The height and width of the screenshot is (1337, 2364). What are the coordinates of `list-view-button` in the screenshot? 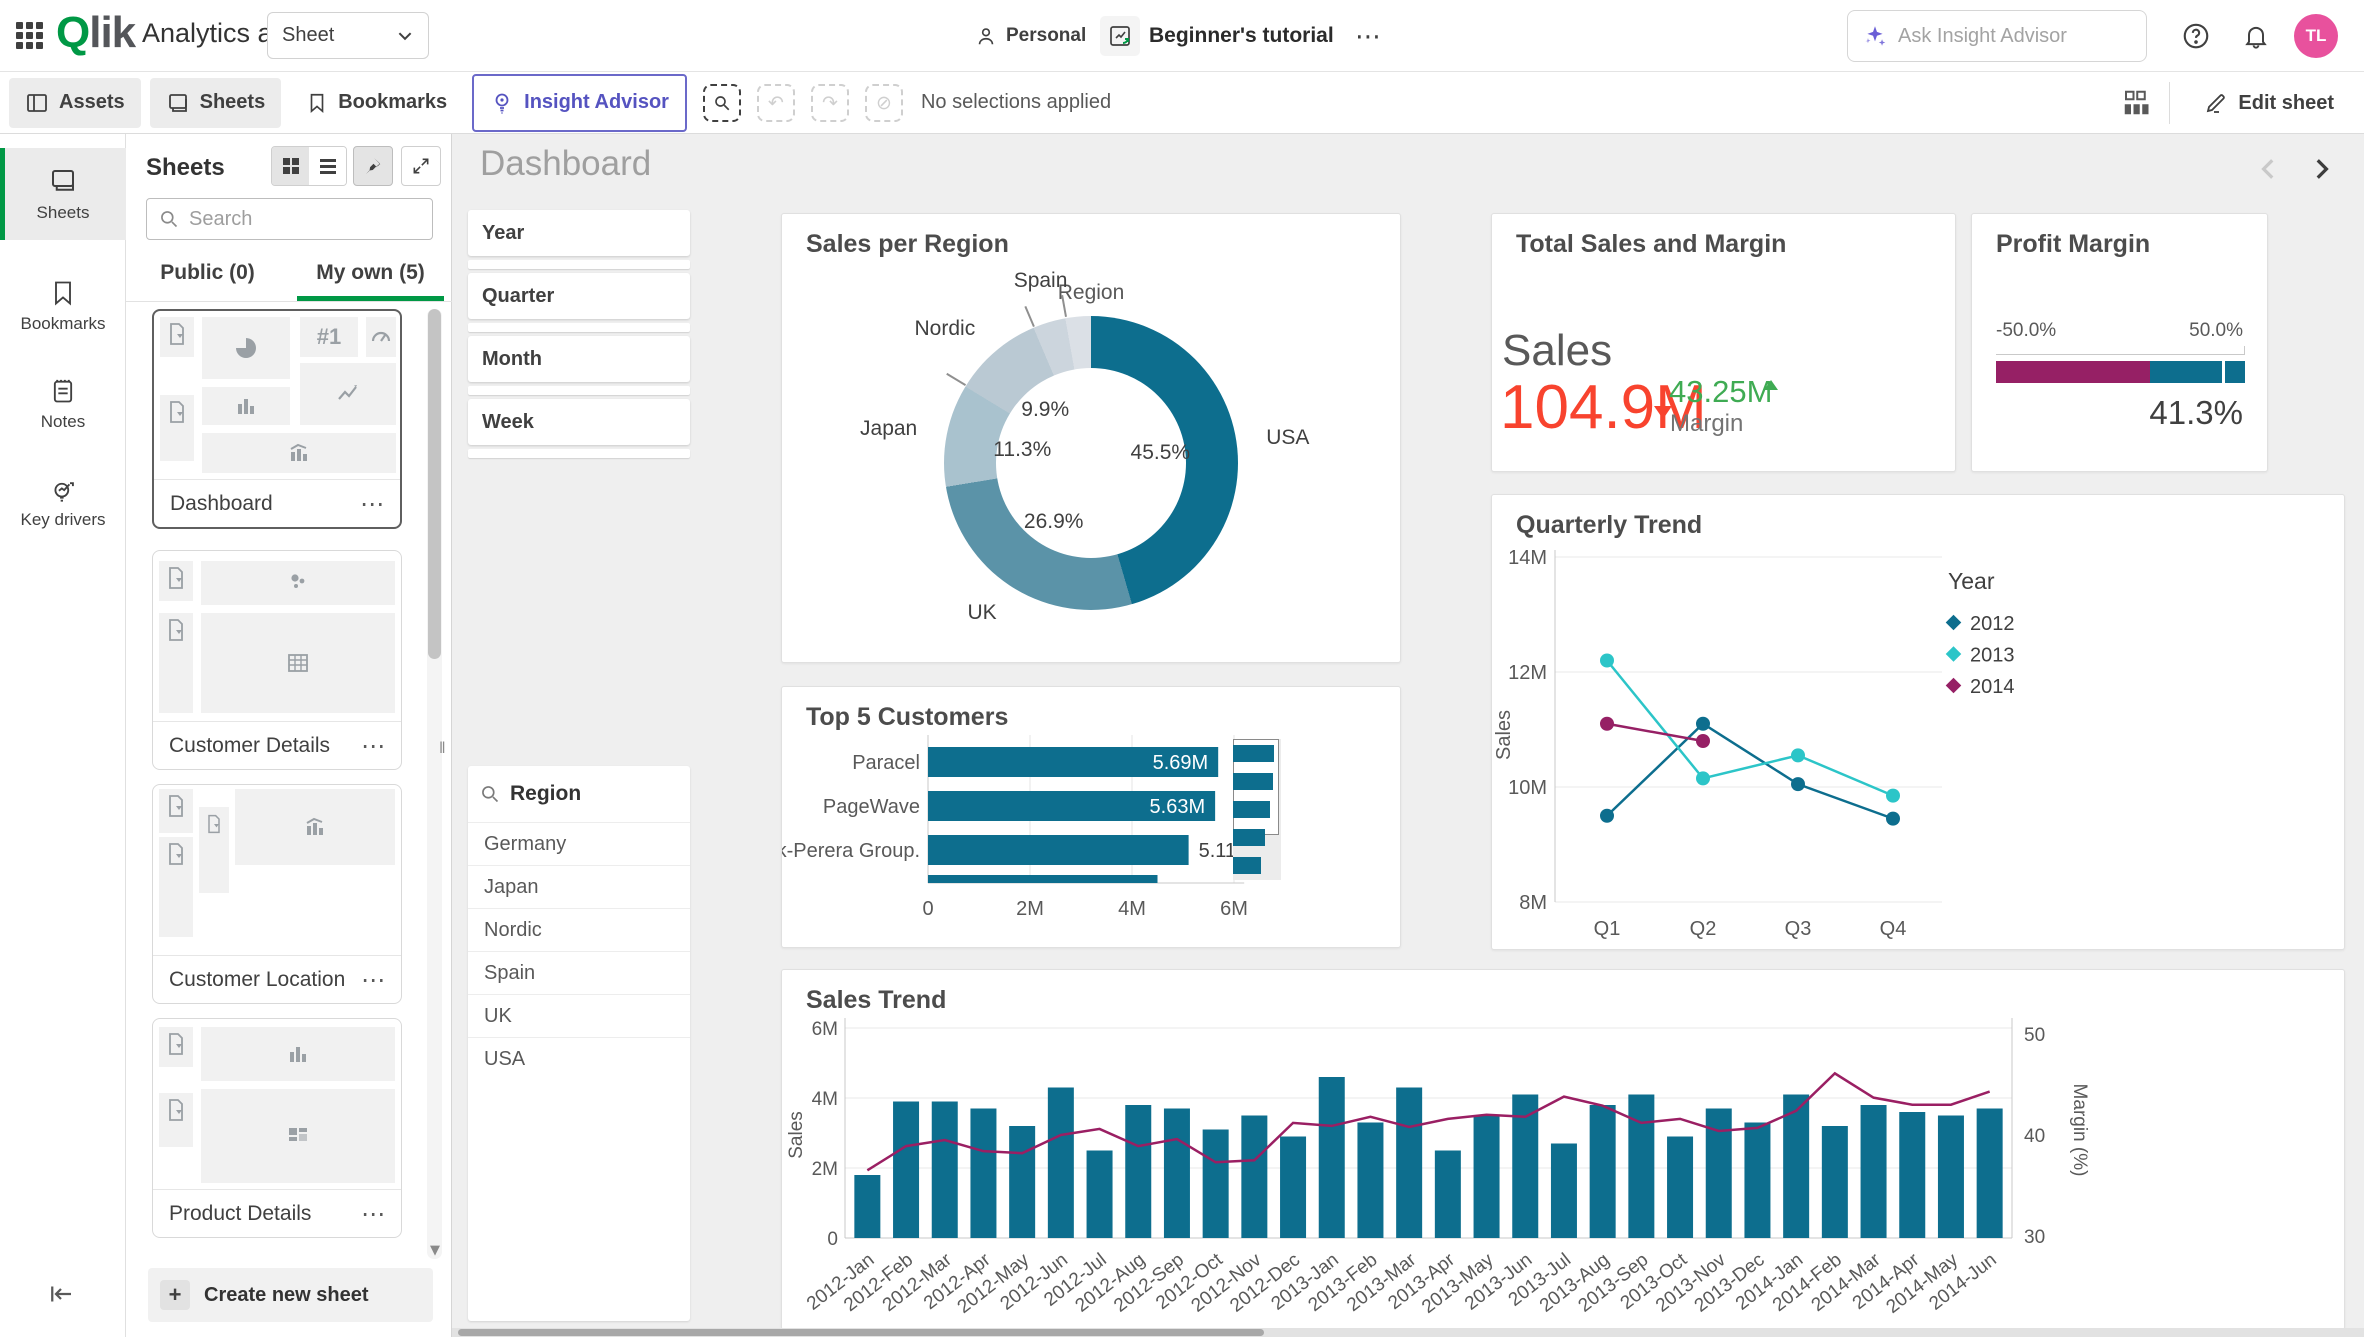 It's located at (327, 166).